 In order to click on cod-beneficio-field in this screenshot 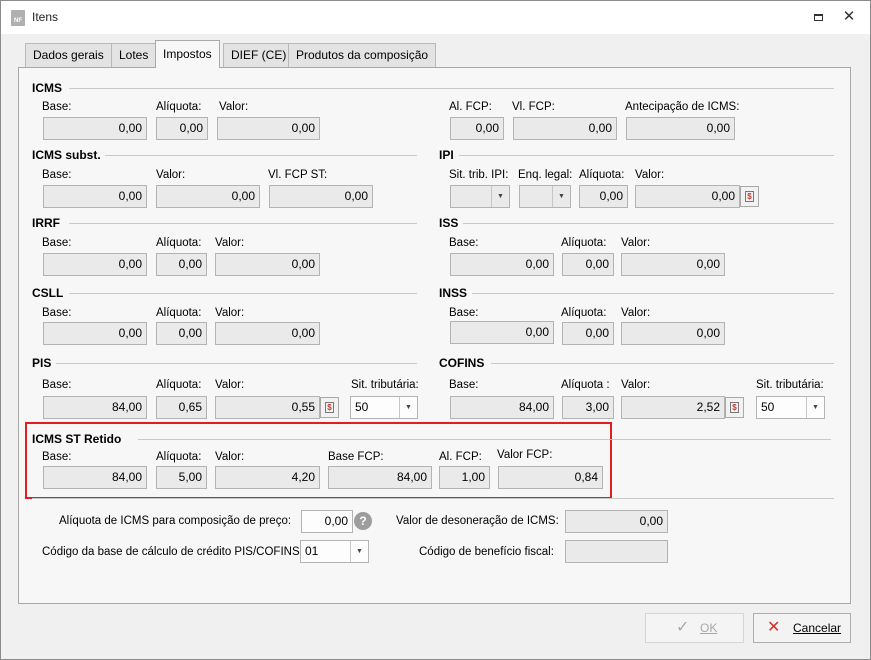, I will do `click(616, 551)`.